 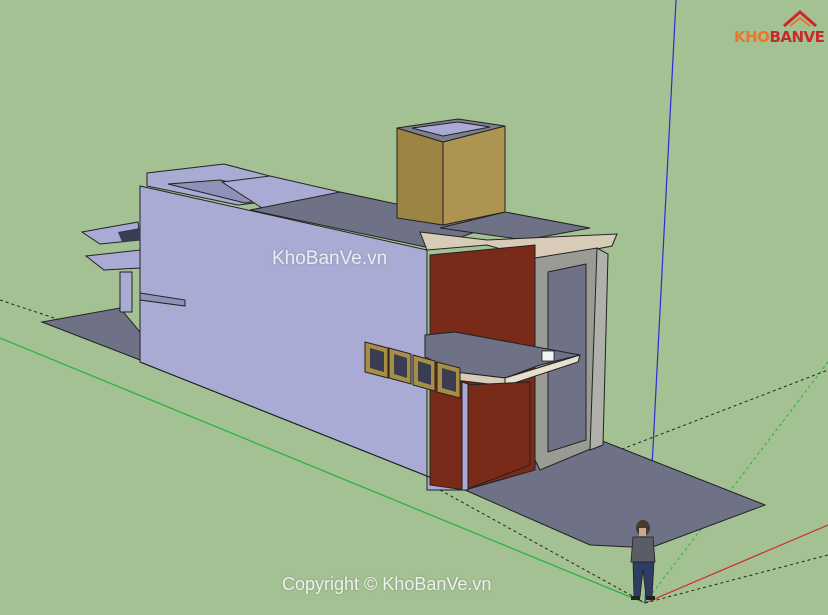 I want to click on chimney-right-face, so click(x=474, y=175).